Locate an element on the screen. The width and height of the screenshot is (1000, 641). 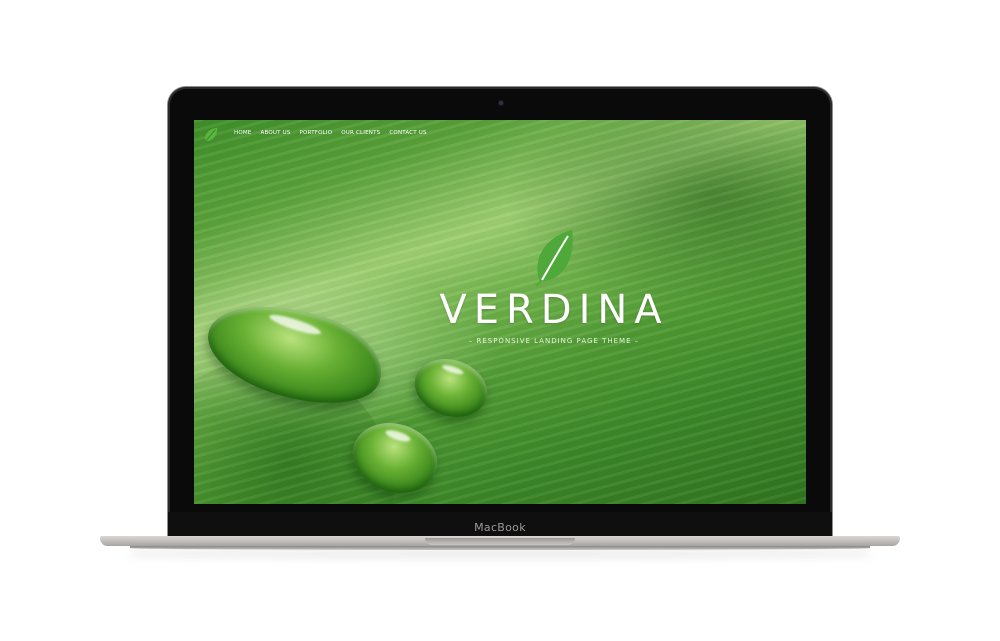
nav-item-contact-us: CONTACT US is located at coordinates (407, 133).